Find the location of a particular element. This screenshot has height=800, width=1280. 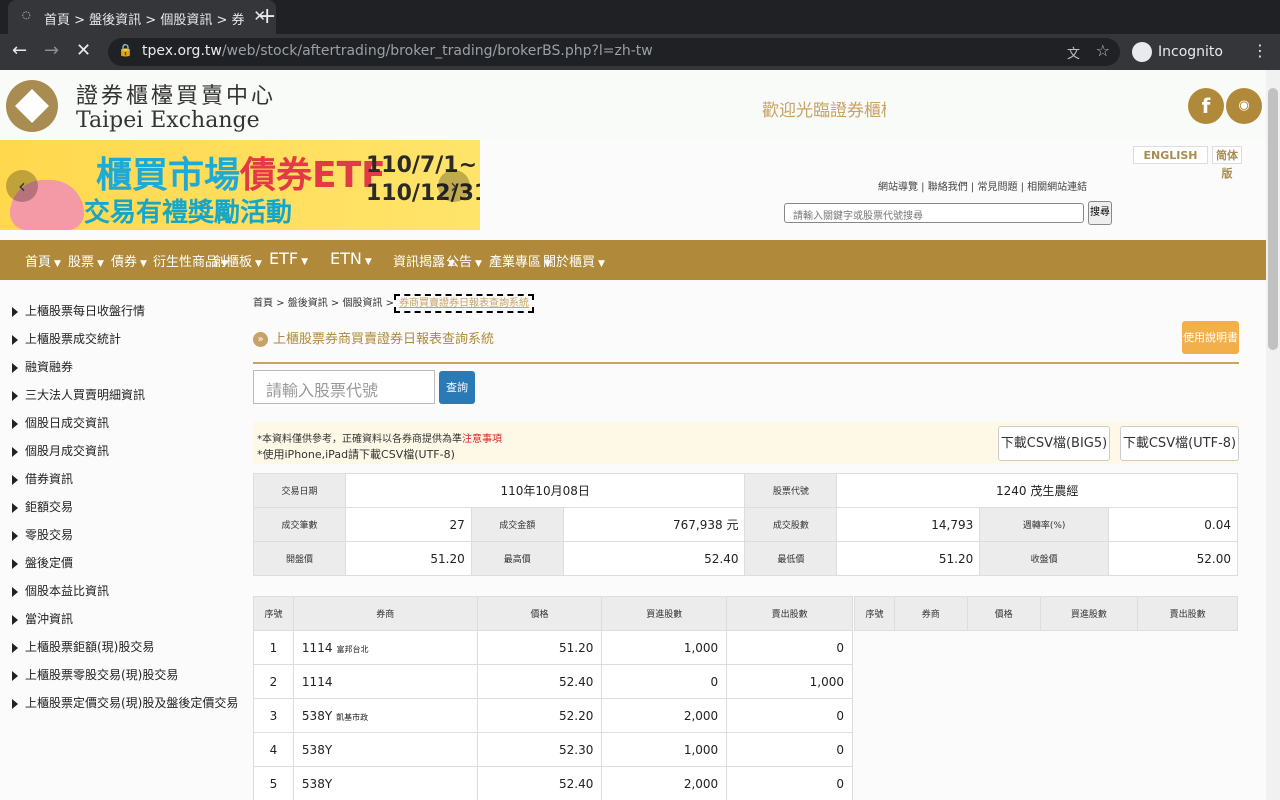

download-csv-utf8-button: 下載CSV檔(UTF-8) is located at coordinates (1179, 443).